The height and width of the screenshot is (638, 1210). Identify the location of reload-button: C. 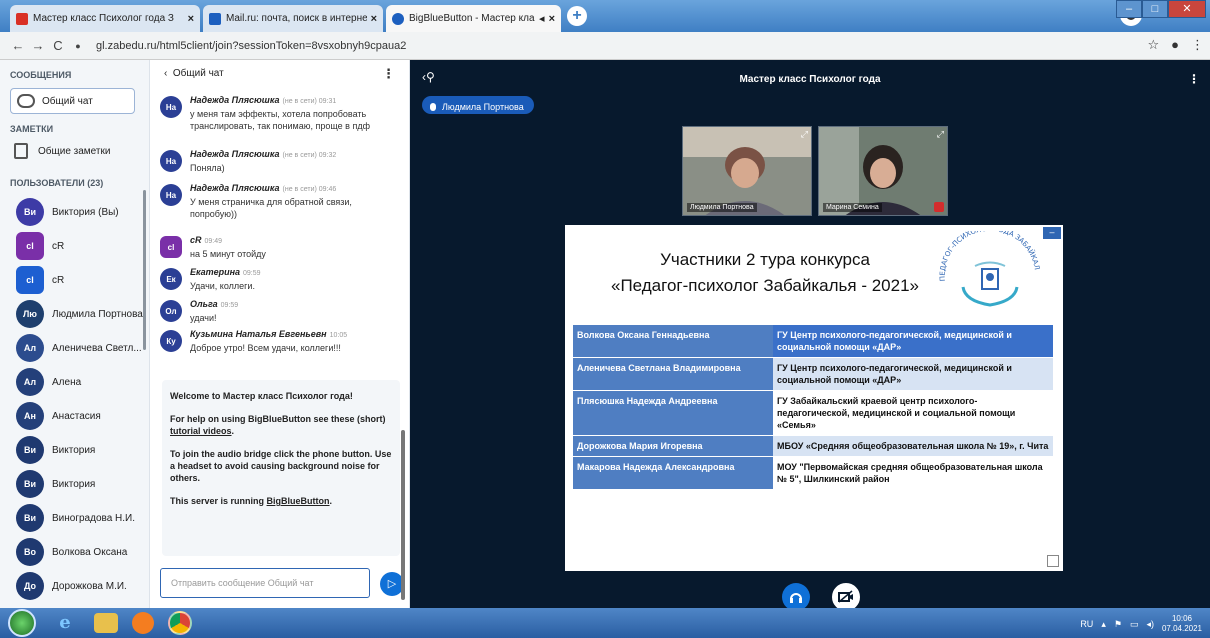
(58, 45).